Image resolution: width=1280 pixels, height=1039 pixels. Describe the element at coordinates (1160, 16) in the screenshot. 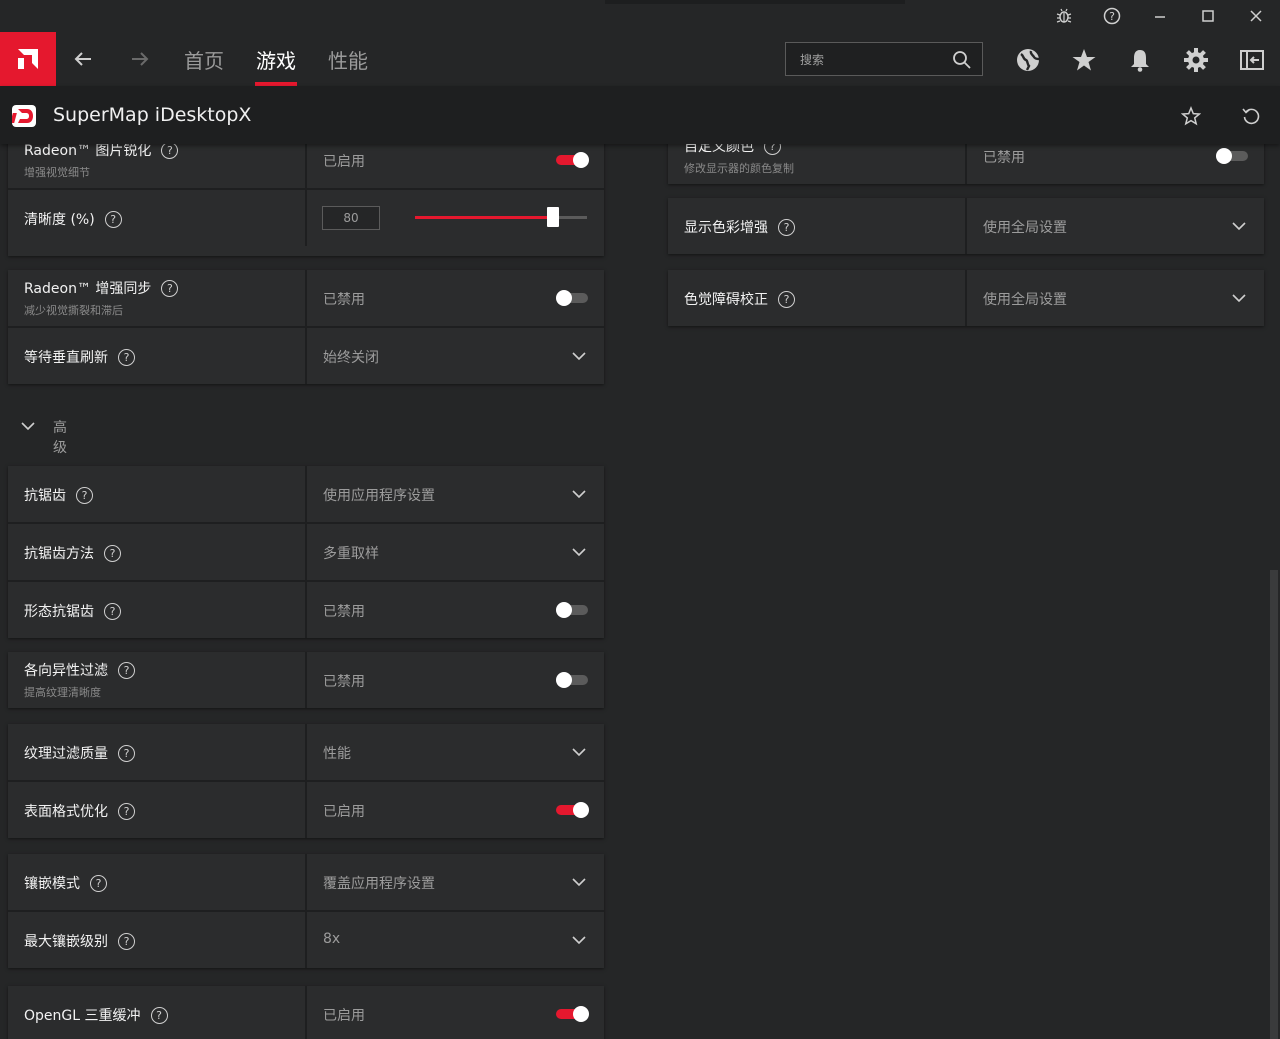

I see `minimize-icon` at that location.